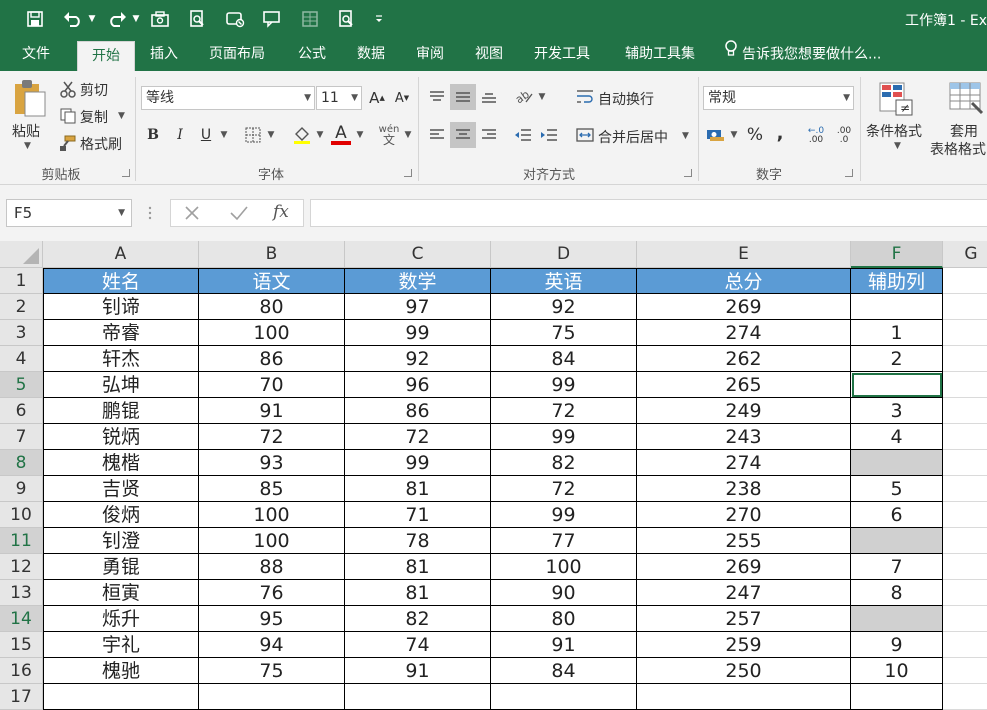  I want to click on cell-name: 弘坤, so click(121, 385).